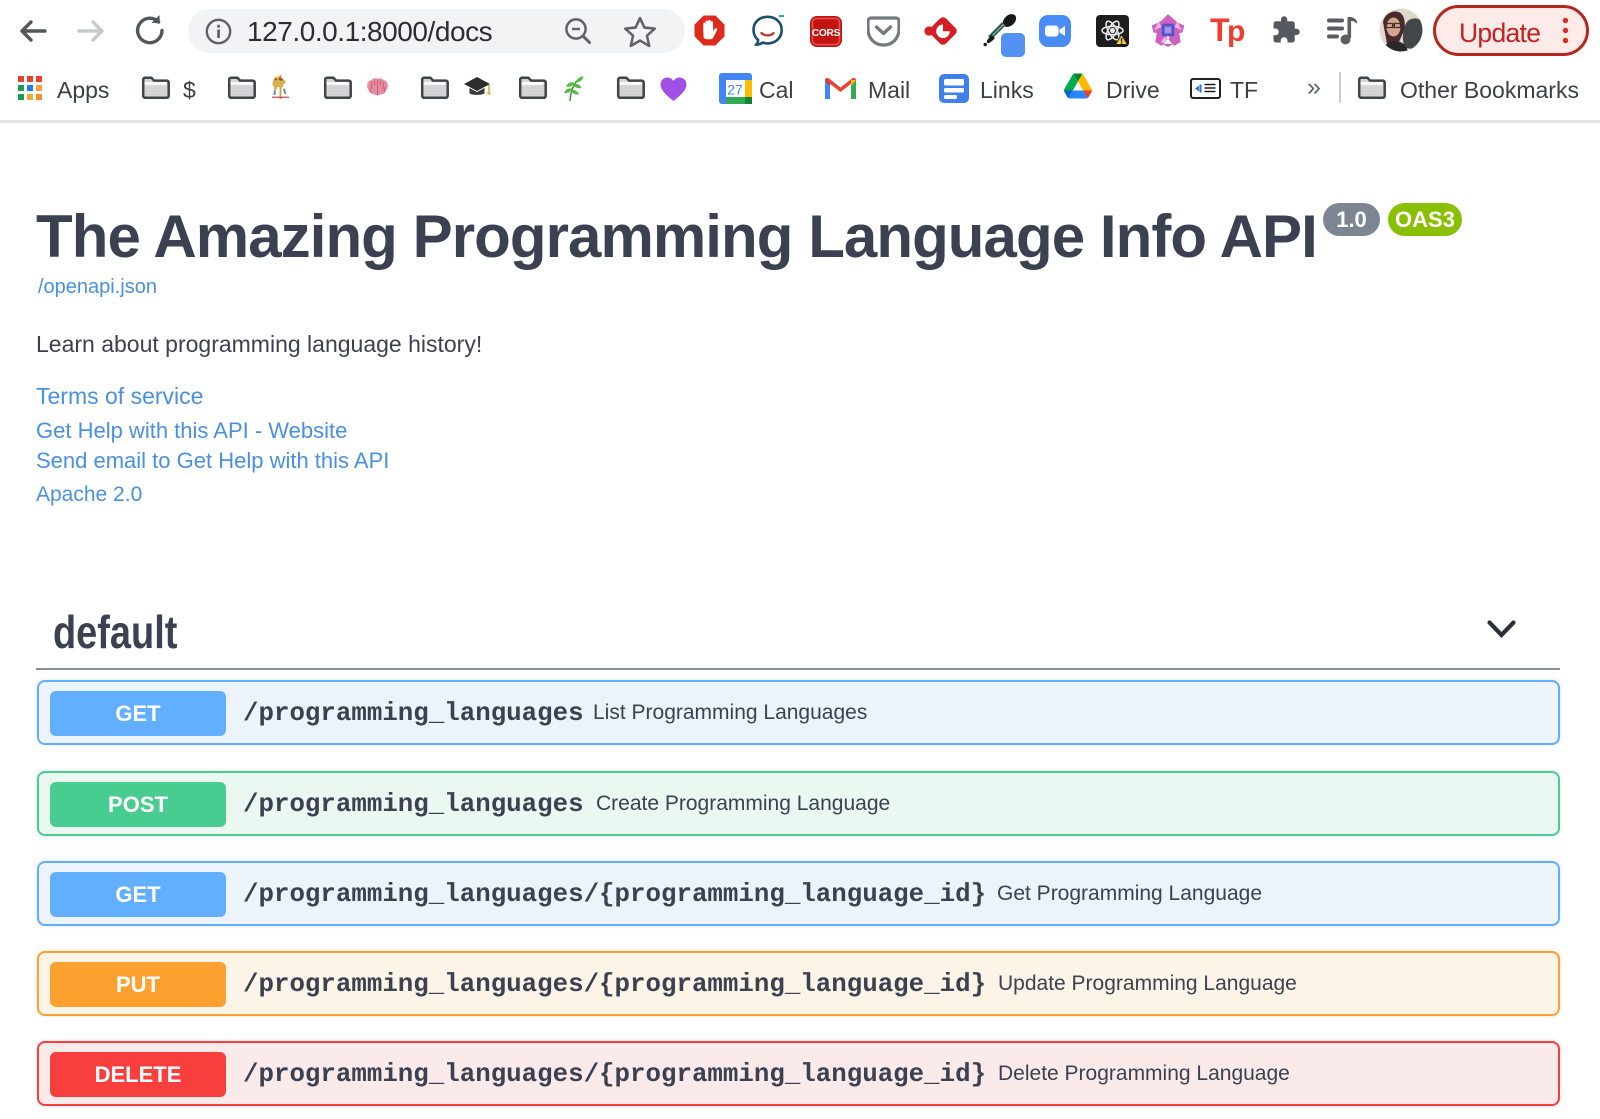 This screenshot has width=1600, height=1119. I want to click on svg-text: CORS, so click(826, 33).